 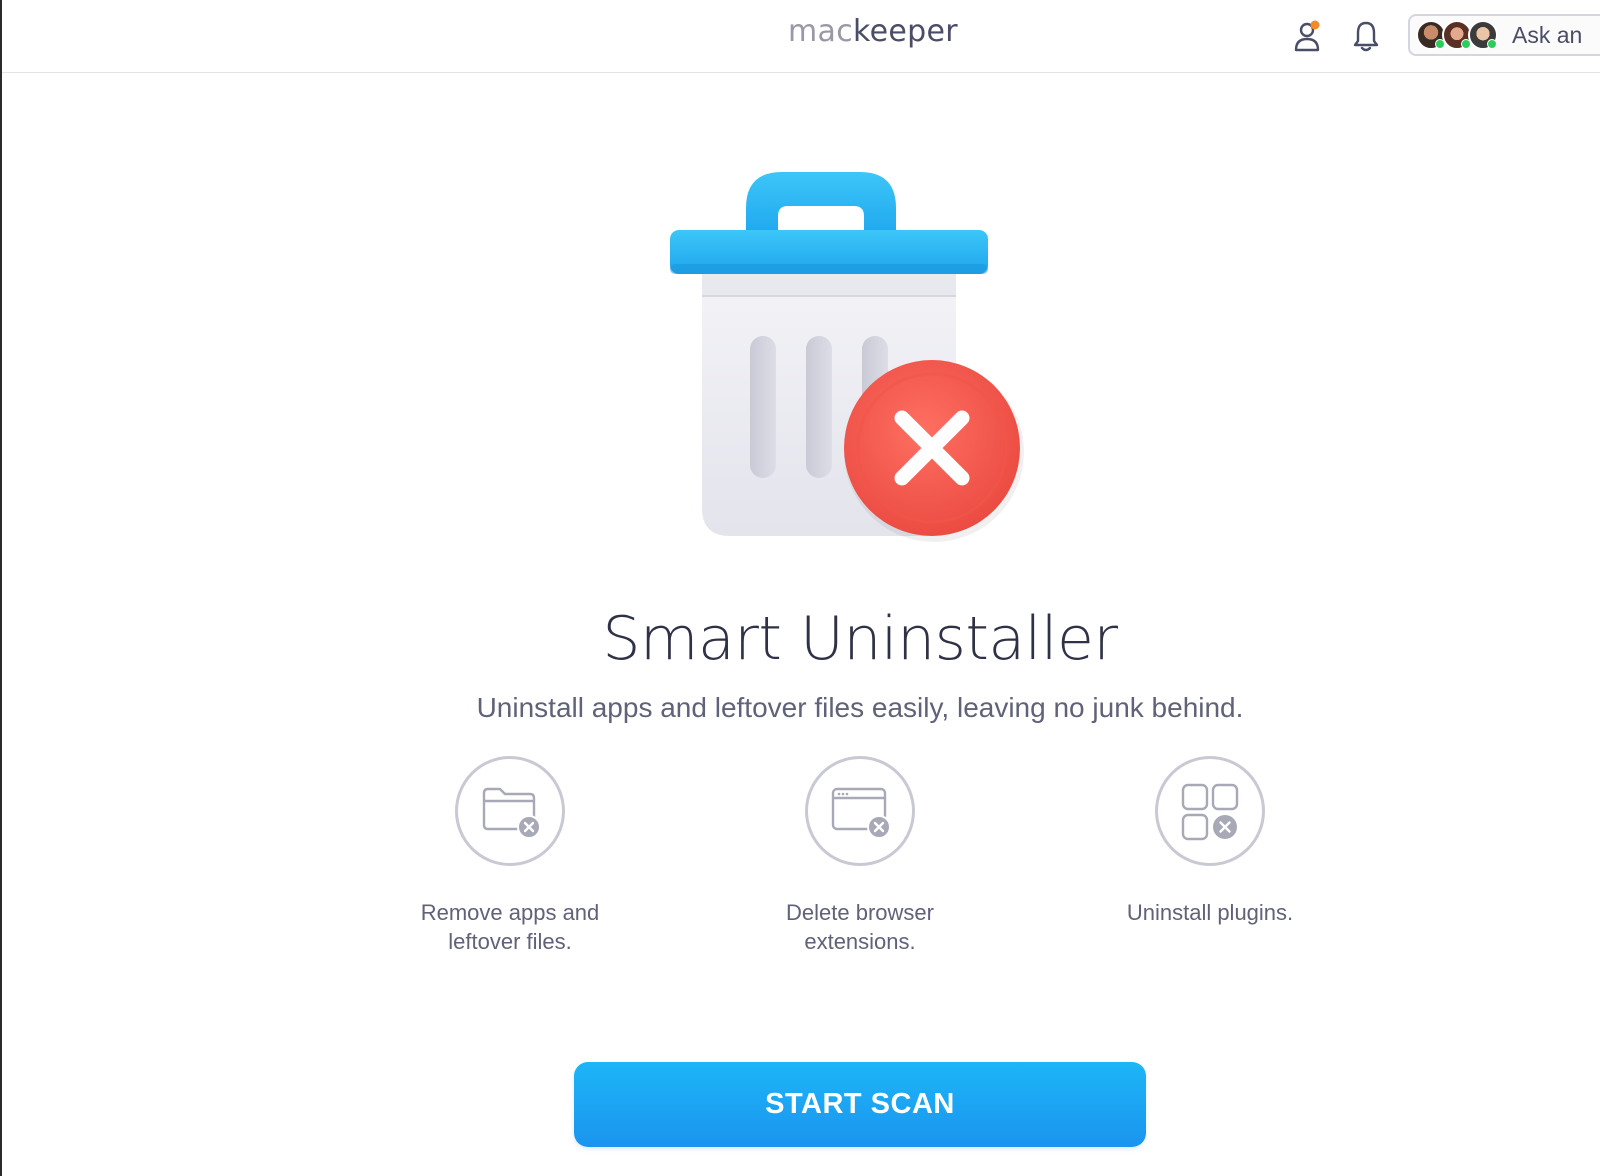 What do you see at coordinates (510, 912) in the screenshot?
I see `feature-label-line: Remove apps and` at bounding box center [510, 912].